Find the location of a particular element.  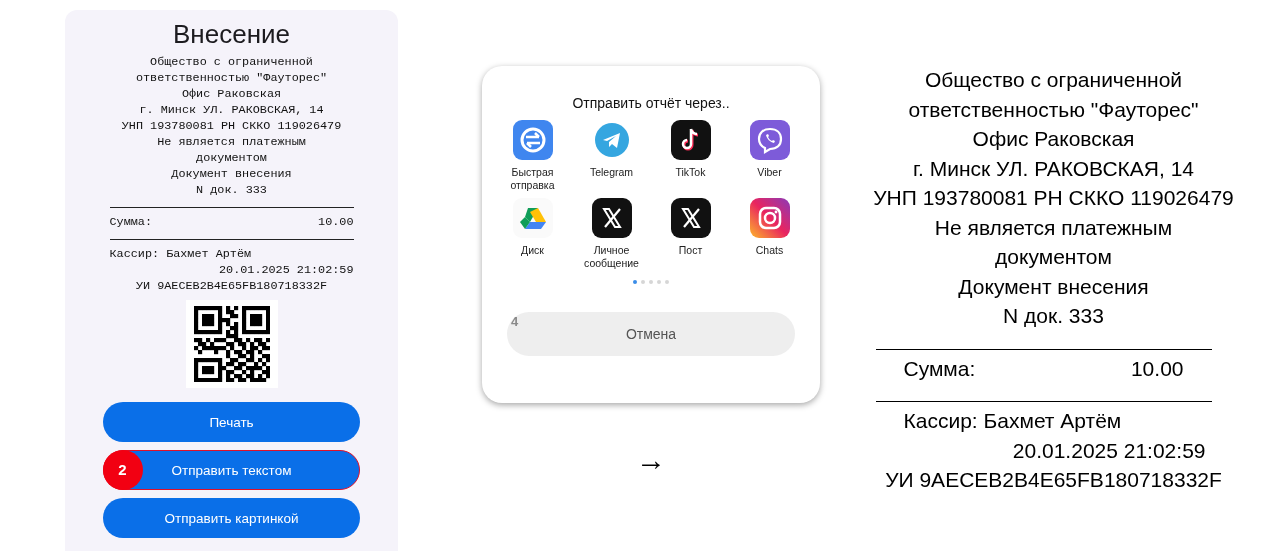

viber-app-icon is located at coordinates (769, 140).